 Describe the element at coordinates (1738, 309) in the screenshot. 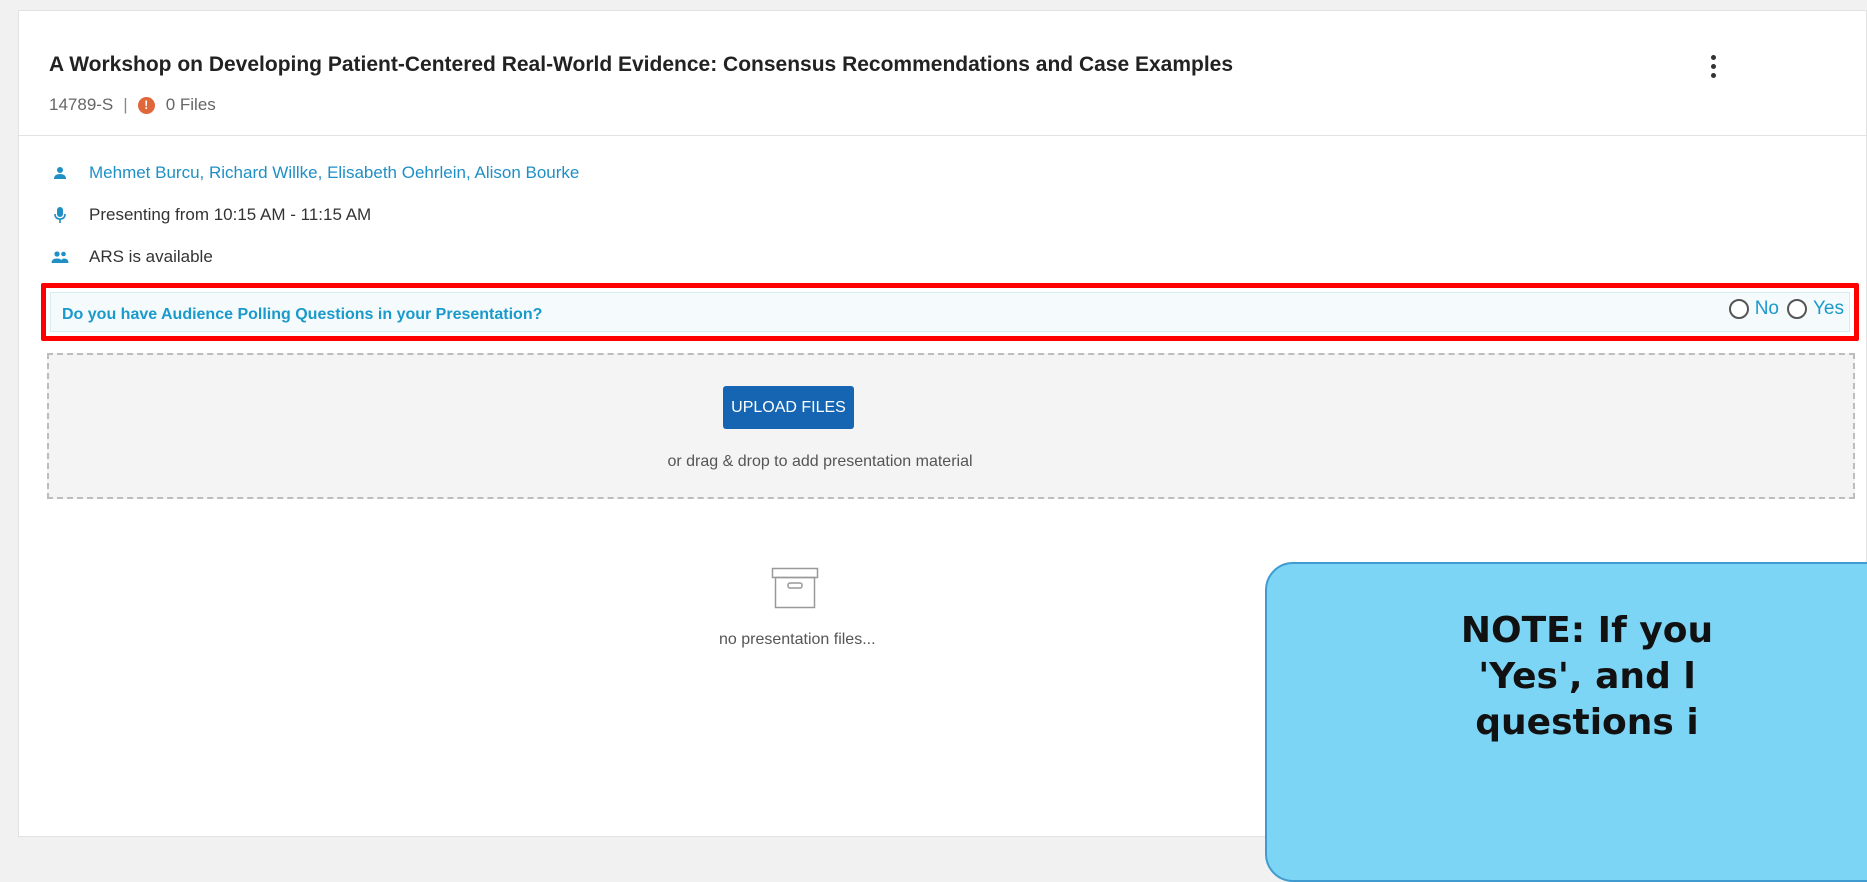

I see `radio-no-circle` at that location.